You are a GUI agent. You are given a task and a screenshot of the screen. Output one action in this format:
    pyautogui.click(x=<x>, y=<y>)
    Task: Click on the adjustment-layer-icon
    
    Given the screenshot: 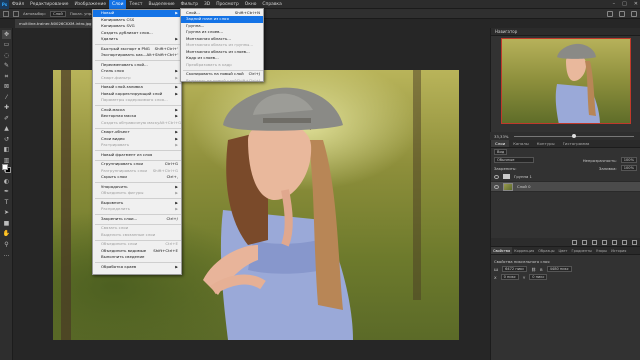 What is the action you would take?
    pyautogui.click(x=604, y=242)
    